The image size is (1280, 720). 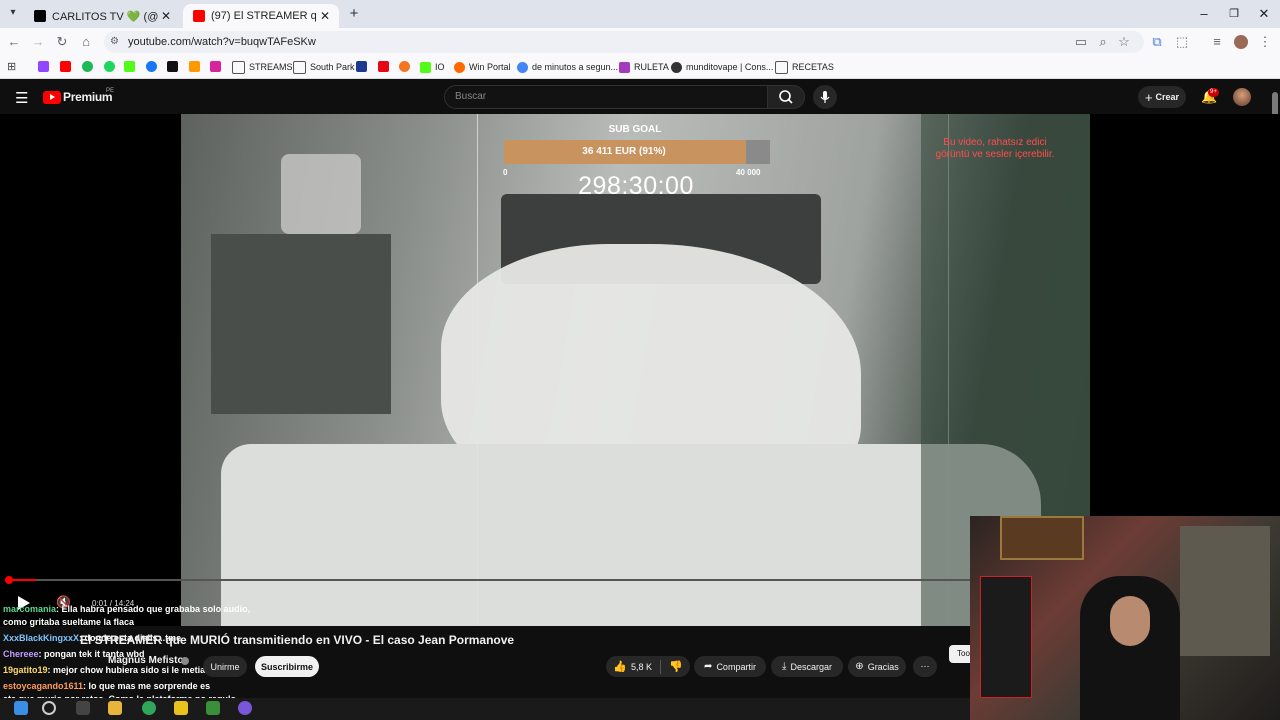 I want to click on restore-button: ❐, so click(x=1234, y=14).